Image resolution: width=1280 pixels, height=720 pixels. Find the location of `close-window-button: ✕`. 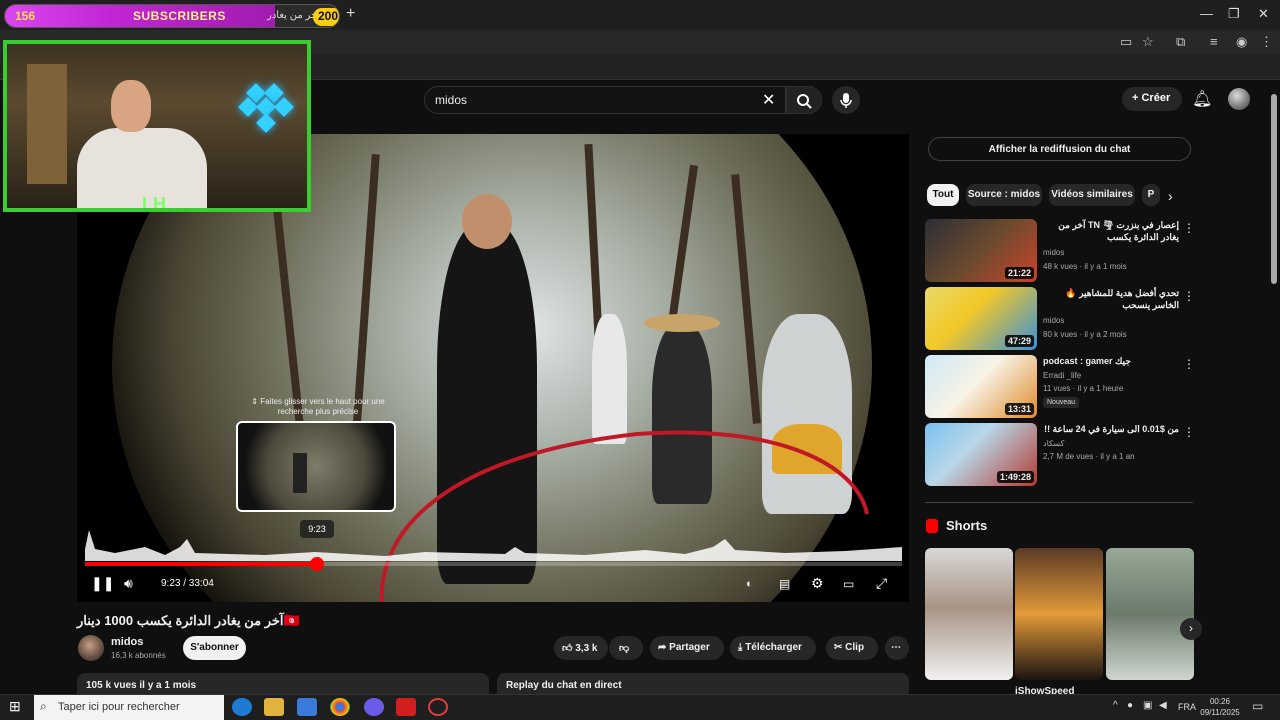

close-window-button: ✕ is located at coordinates (1263, 14).